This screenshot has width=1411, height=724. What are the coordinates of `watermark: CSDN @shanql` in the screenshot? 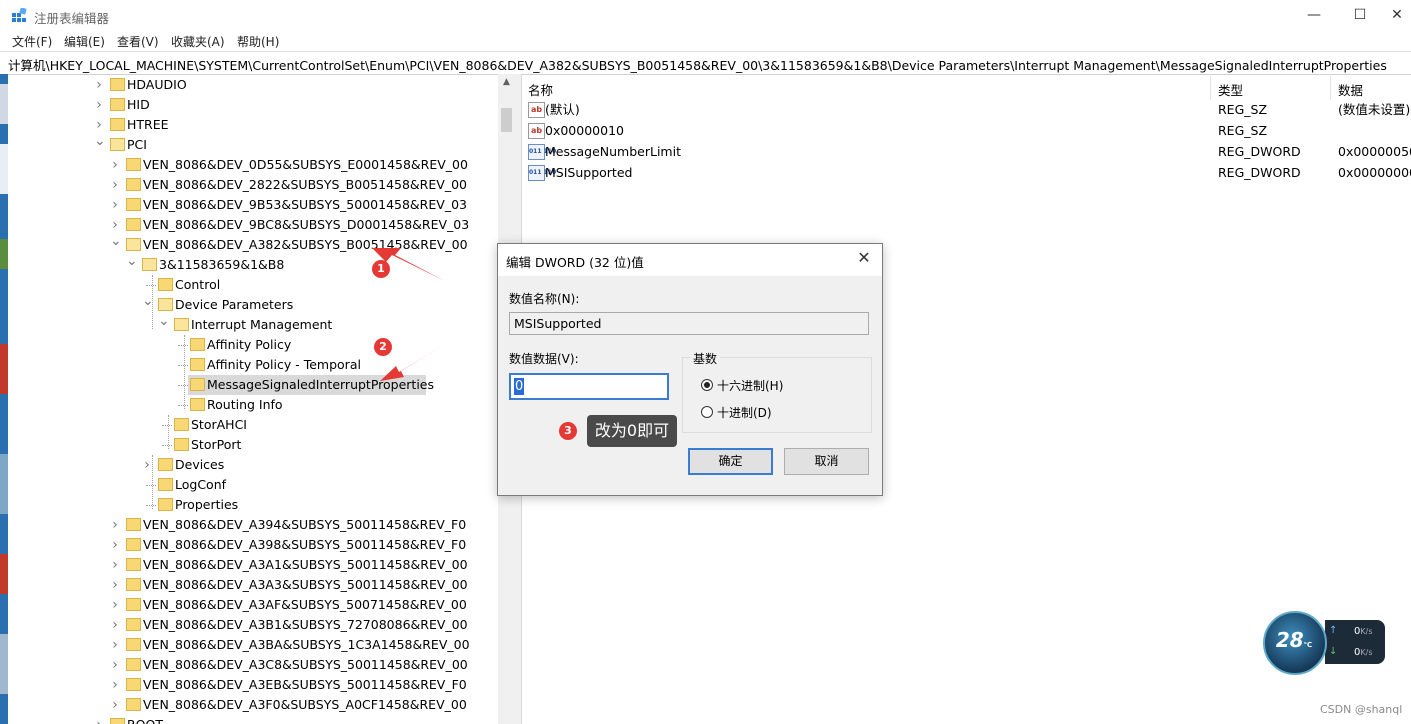 It's located at (1361, 709).